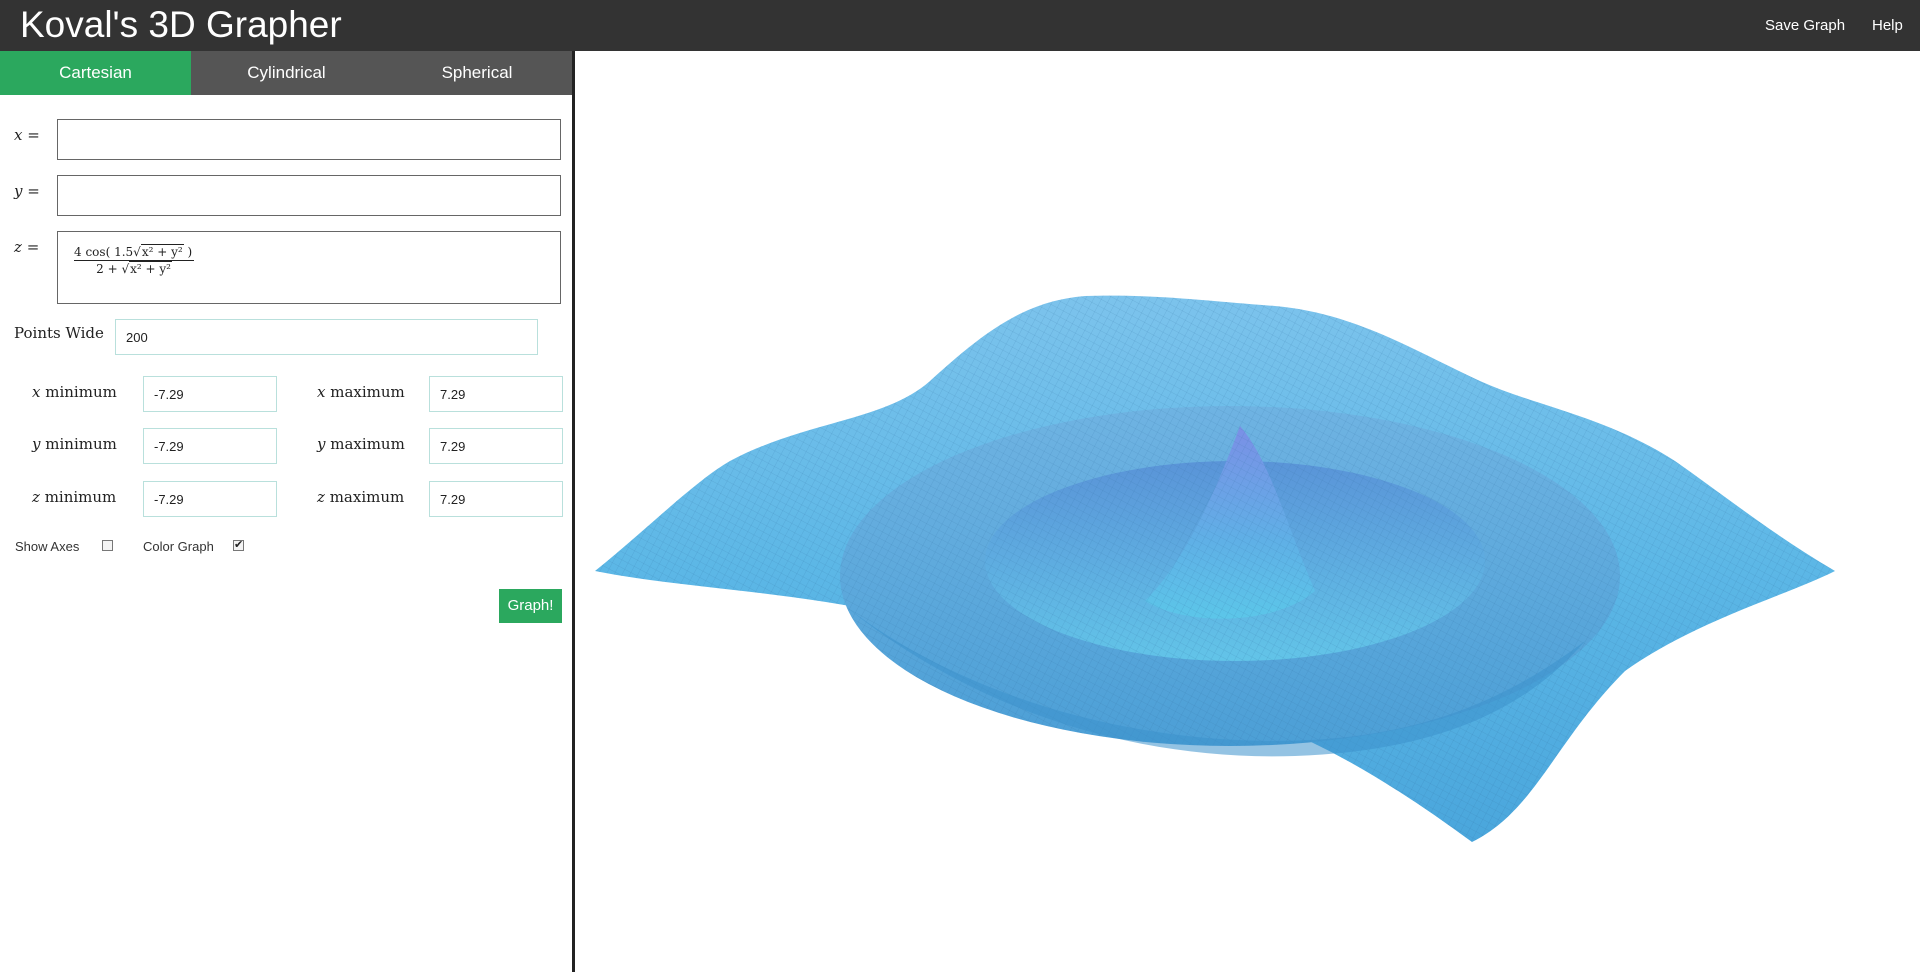 This screenshot has width=1920, height=977. I want to click on graph-button: Graph!, so click(530, 606).